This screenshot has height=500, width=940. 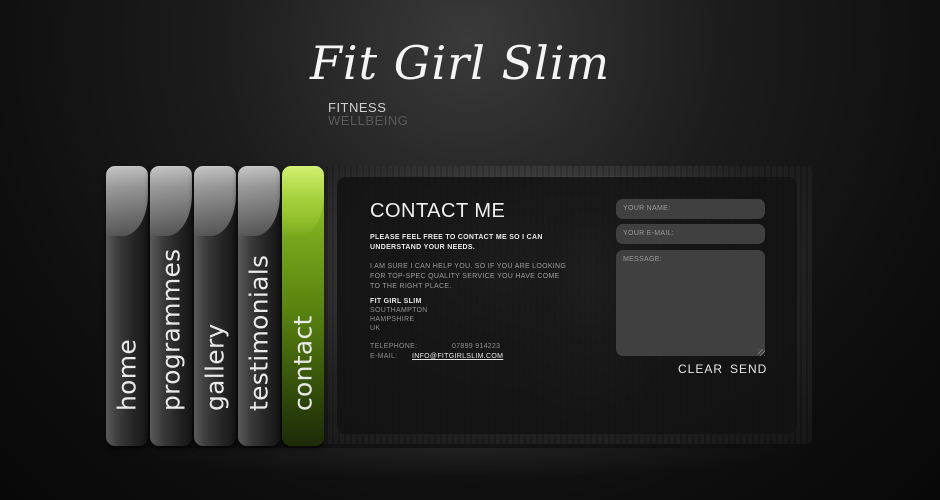 I want to click on address-line: HAMPSHIRE, so click(x=392, y=319).